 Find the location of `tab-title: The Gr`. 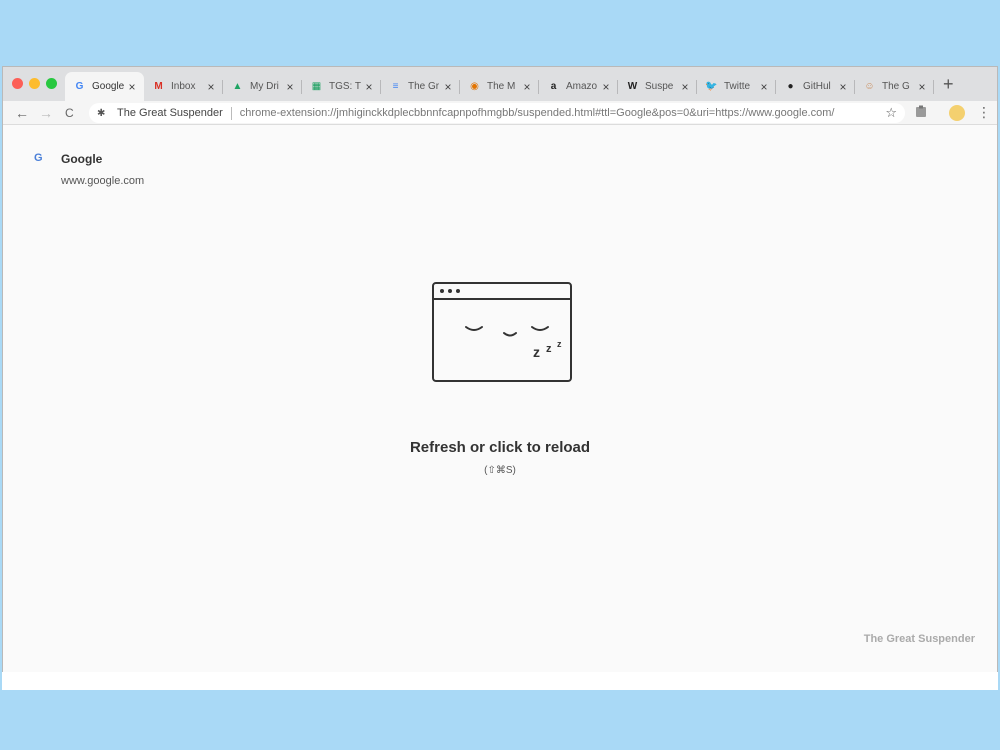

tab-title: The Gr is located at coordinates (424, 86).